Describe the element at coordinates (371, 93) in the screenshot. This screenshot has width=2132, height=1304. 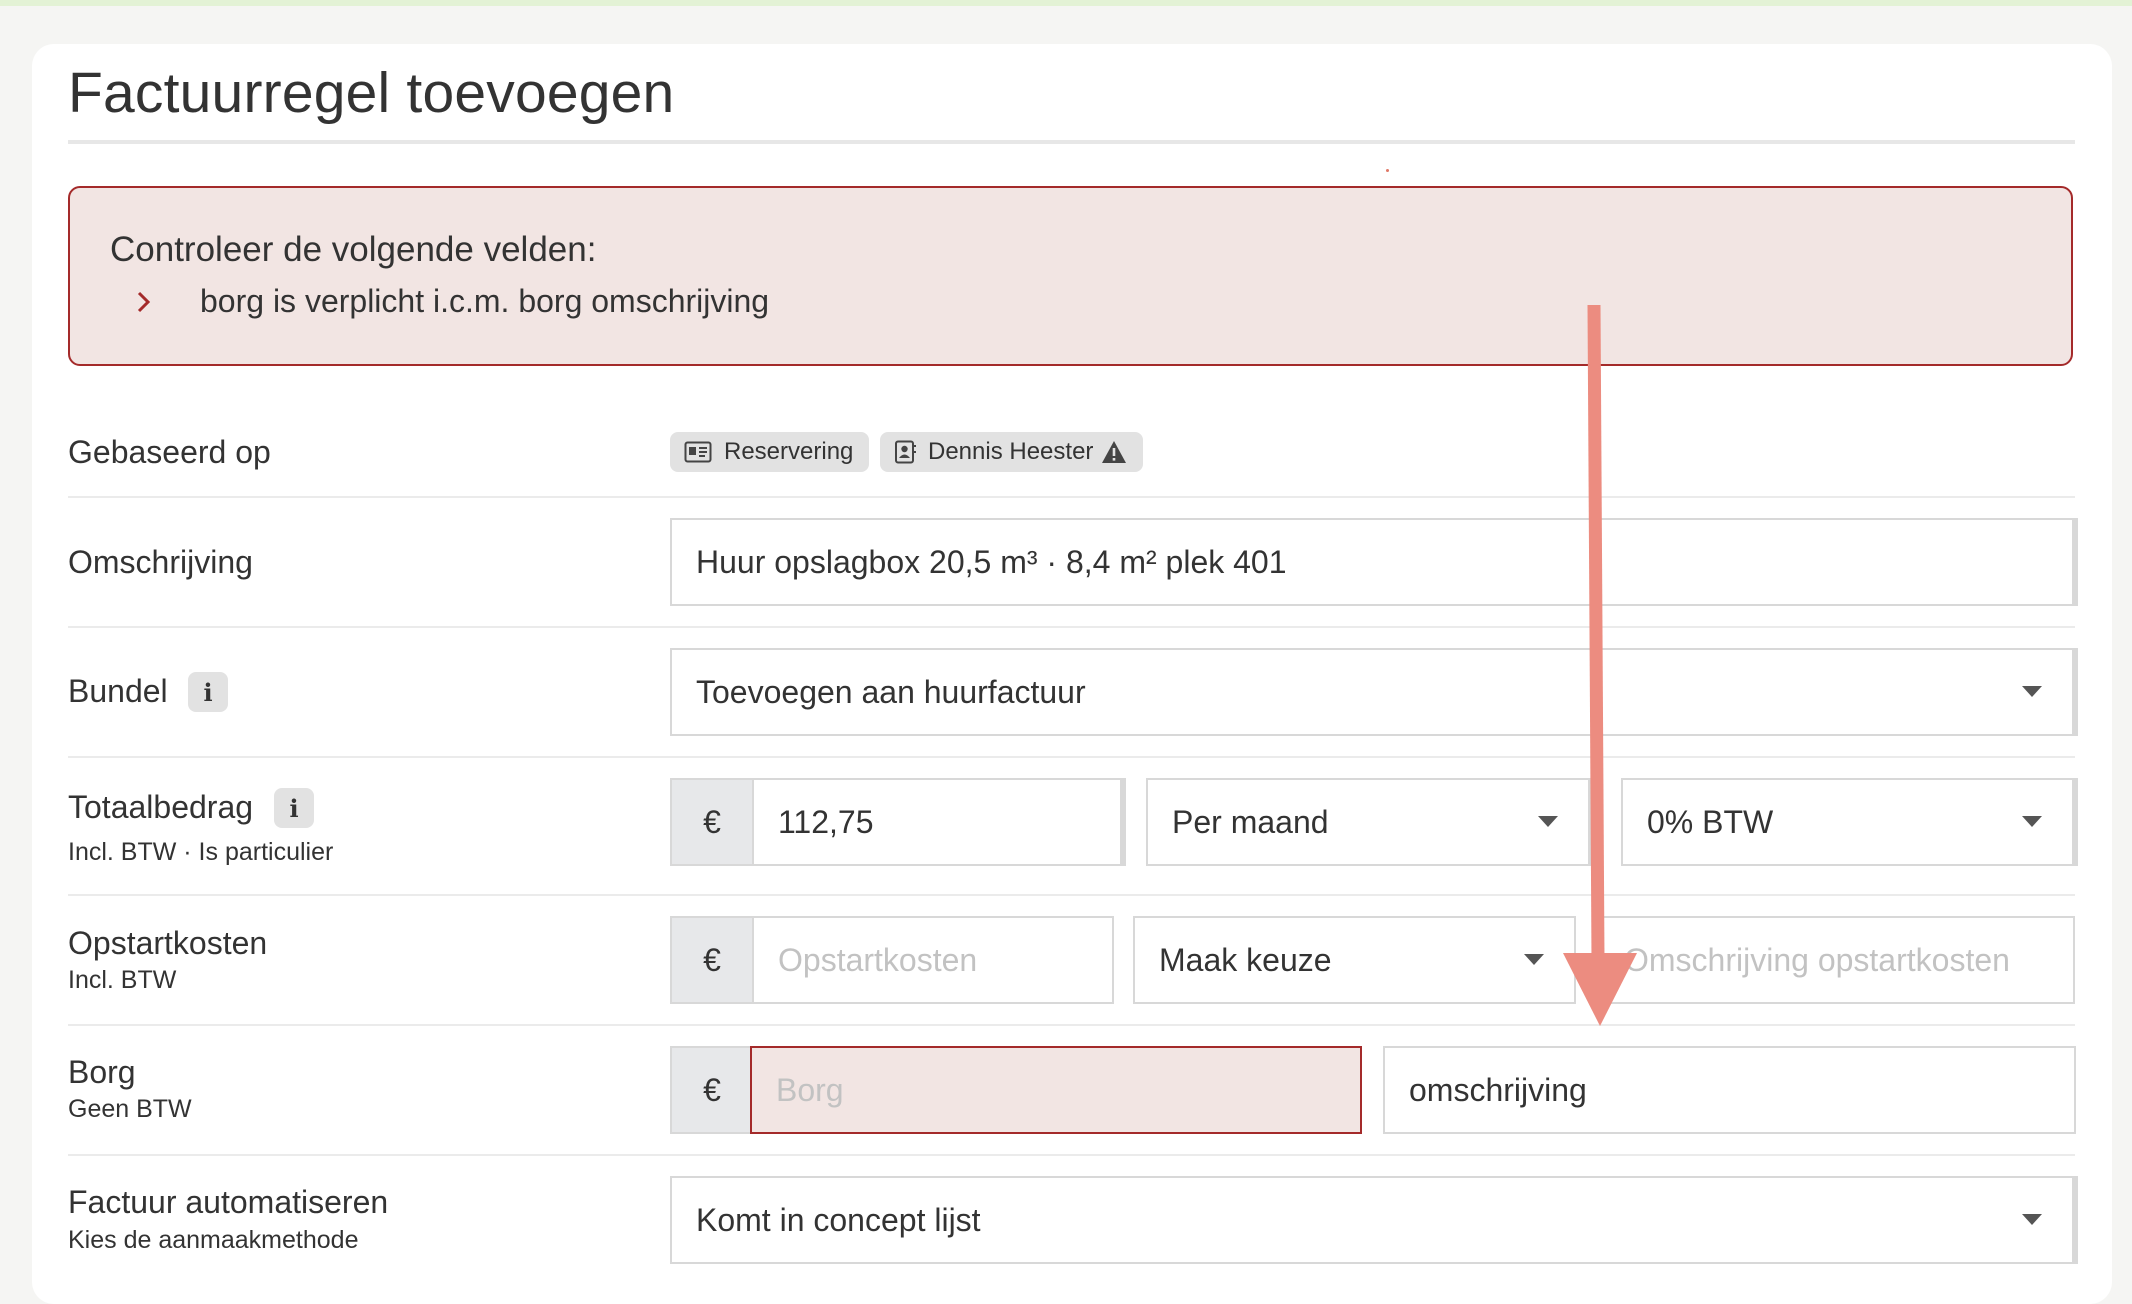
I see `page-title: Factuurregel toevoegen` at that location.